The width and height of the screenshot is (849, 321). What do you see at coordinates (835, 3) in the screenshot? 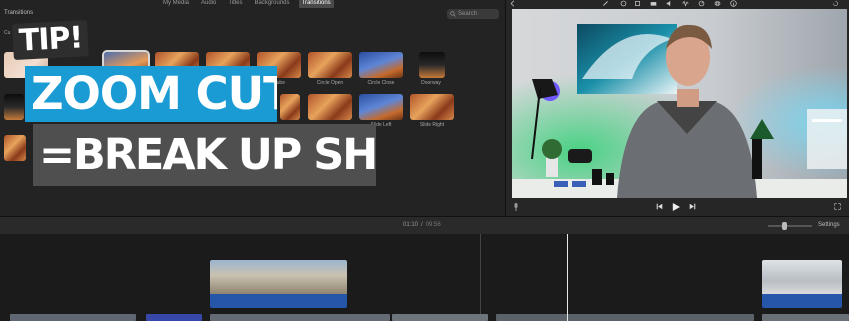
I see `reset-icon` at bounding box center [835, 3].